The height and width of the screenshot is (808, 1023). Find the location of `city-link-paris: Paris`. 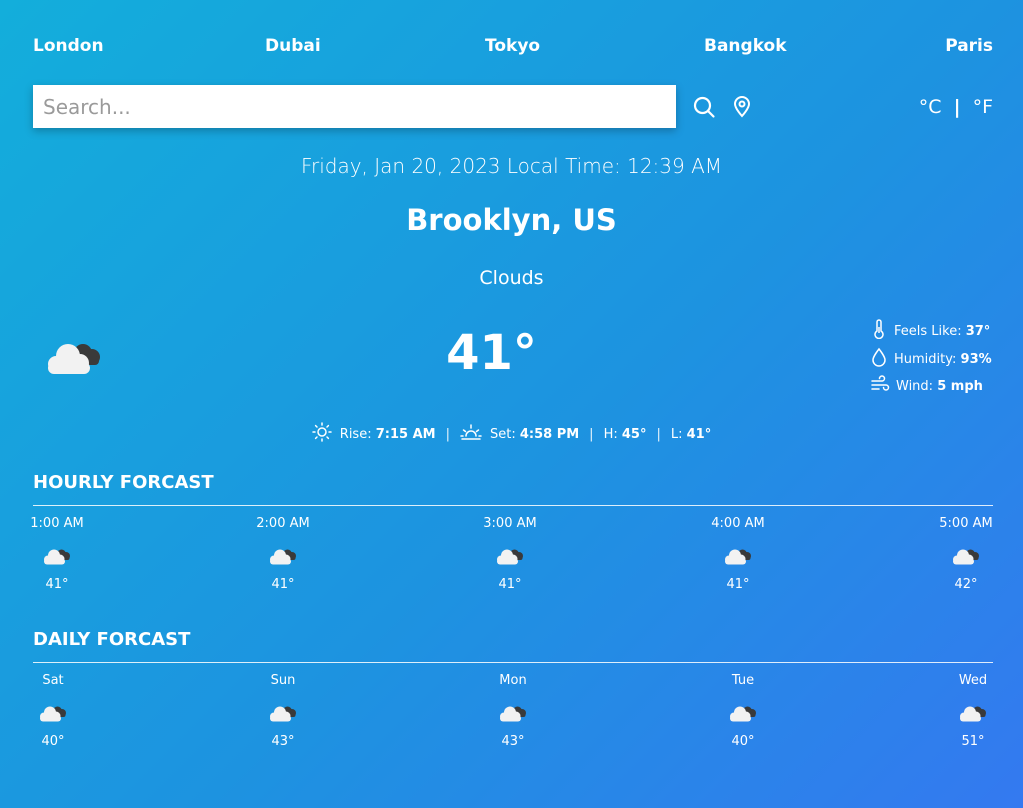

city-link-paris: Paris is located at coordinates (969, 46).